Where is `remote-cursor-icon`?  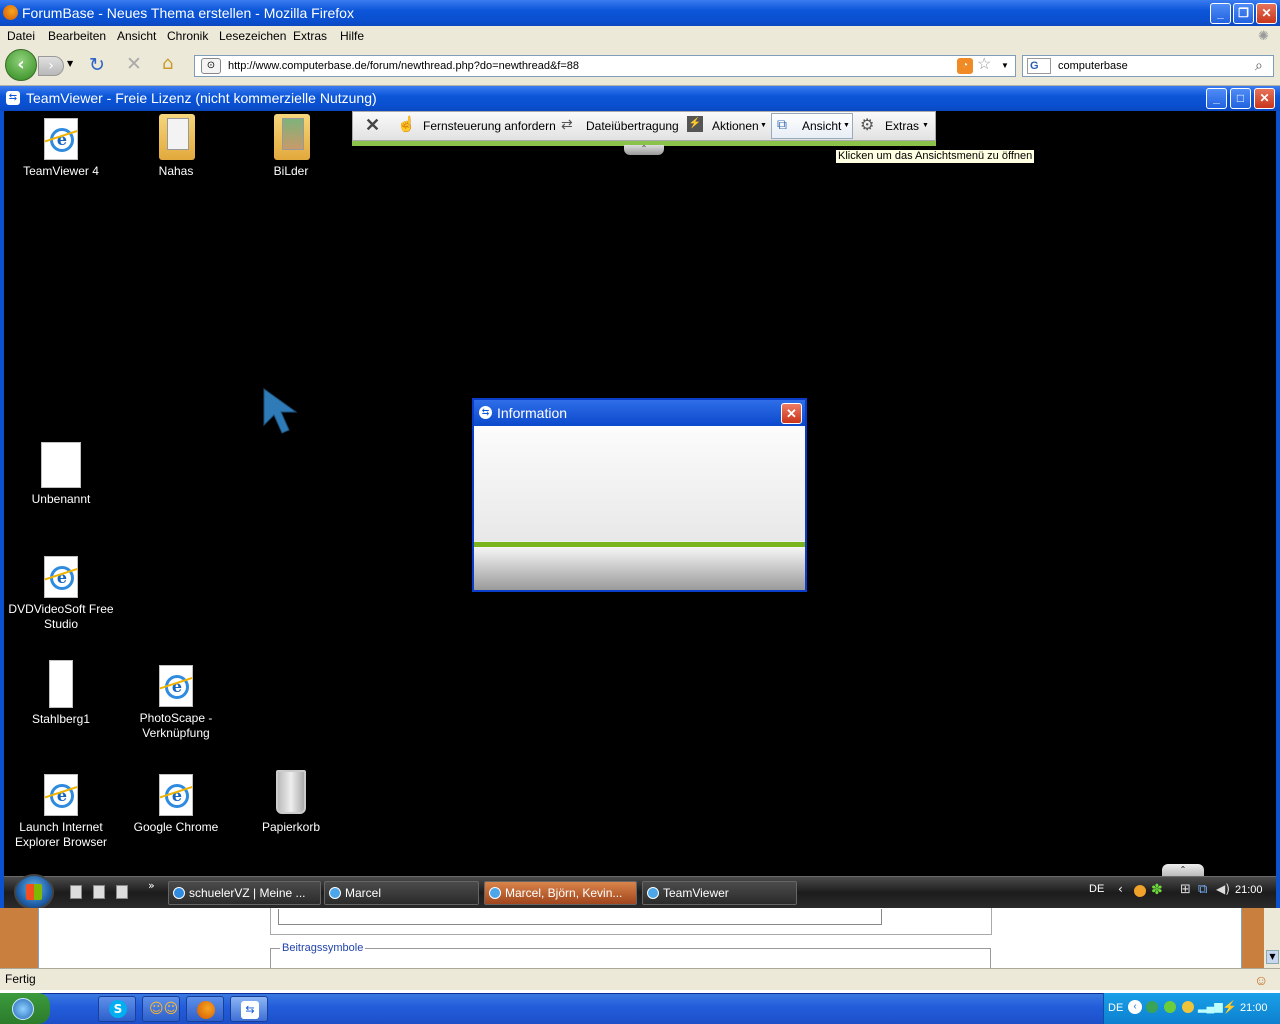 remote-cursor-icon is located at coordinates (280, 411).